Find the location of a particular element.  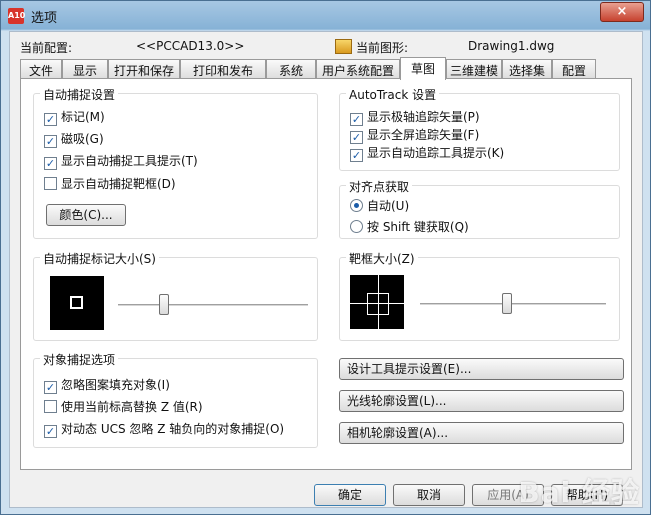

object-snap-options-title: 对象捕捉选项 is located at coordinates (79, 359).